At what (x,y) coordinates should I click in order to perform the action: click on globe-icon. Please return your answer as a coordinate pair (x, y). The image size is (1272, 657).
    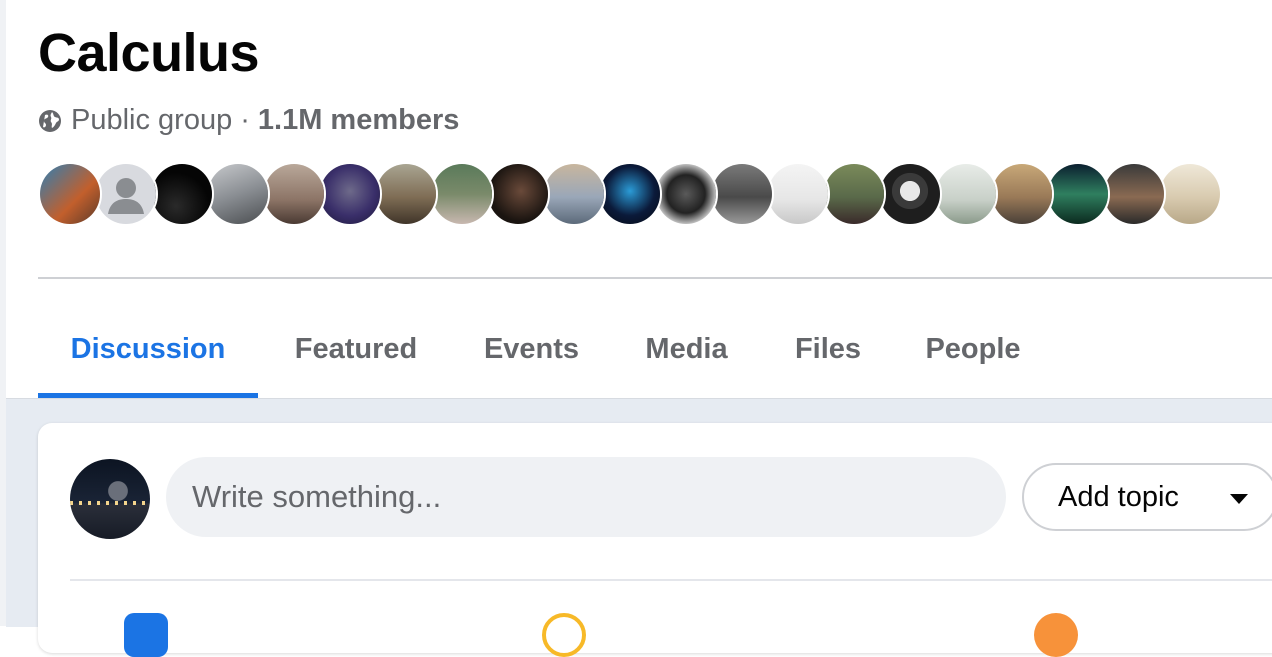
    Looking at the image, I should click on (50, 120).